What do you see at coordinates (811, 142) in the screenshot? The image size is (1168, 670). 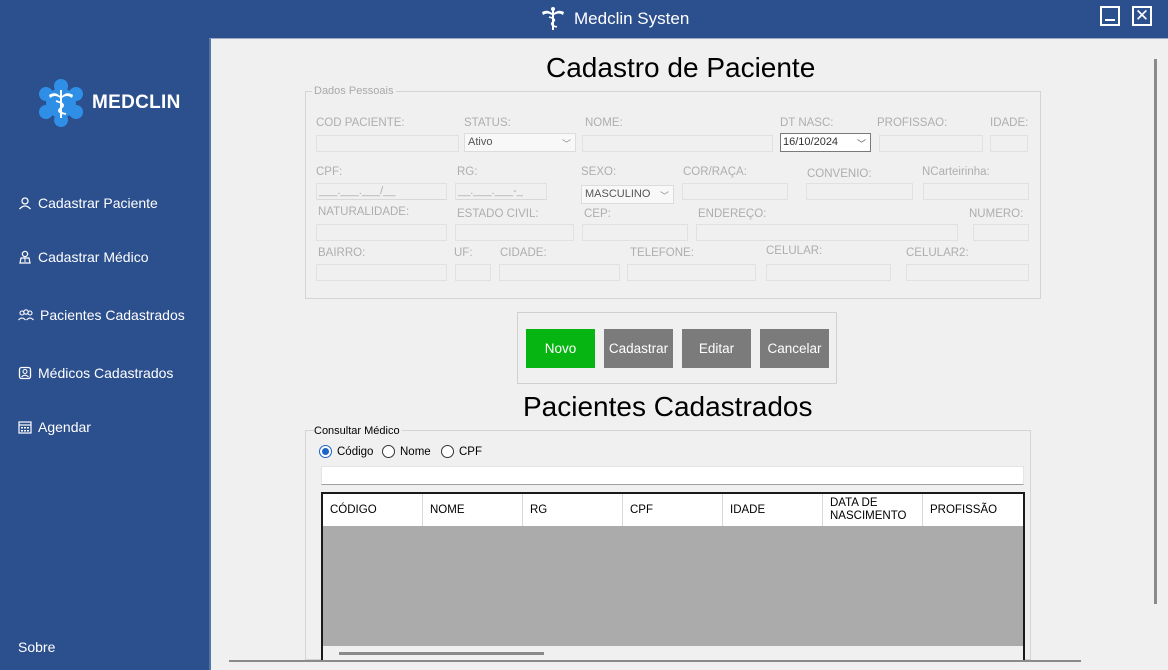 I see `dt-nasc-value: 16/10/2024` at bounding box center [811, 142].